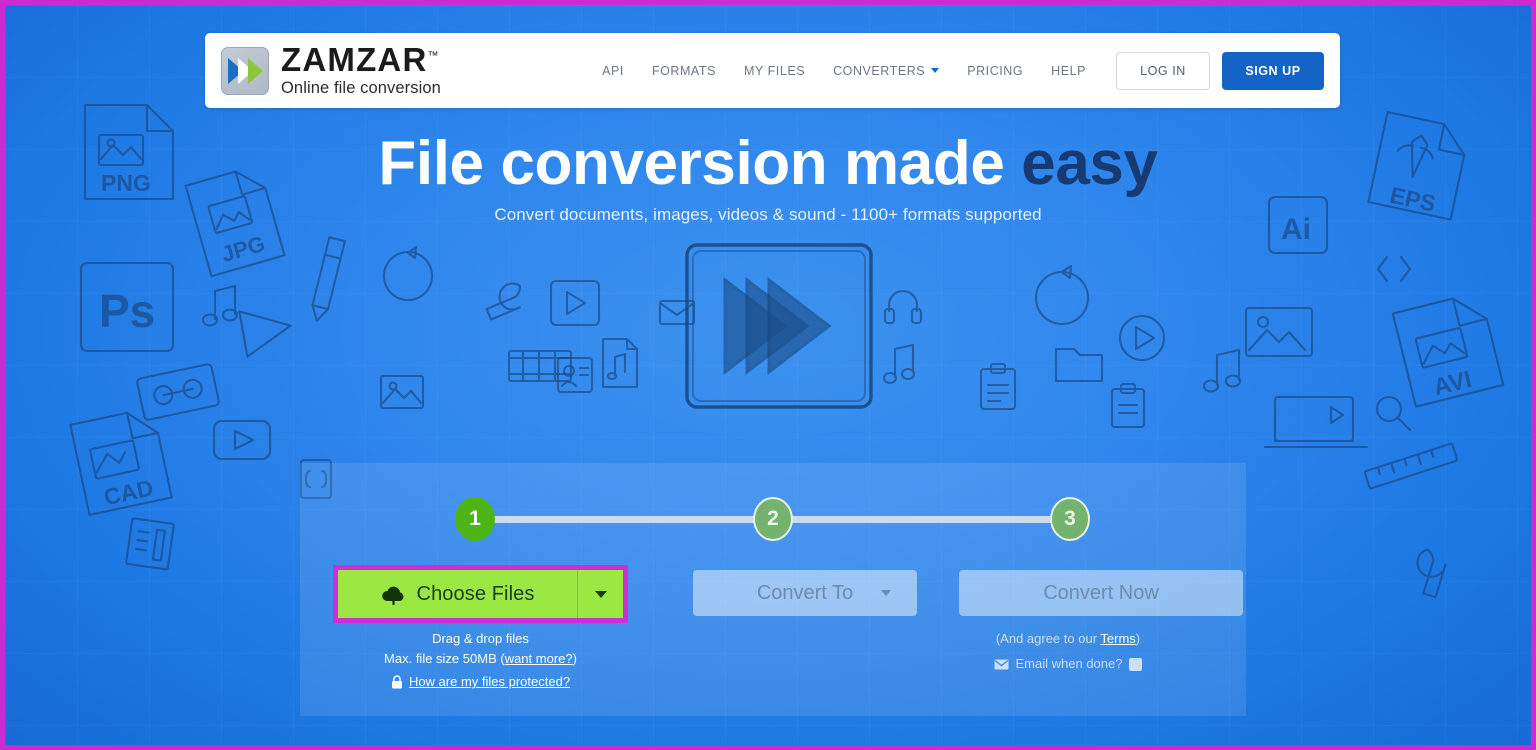 The width and height of the screenshot is (1536, 750). Describe the element at coordinates (361, 88) in the screenshot. I see `brand-tagline: Online file conversion` at that location.